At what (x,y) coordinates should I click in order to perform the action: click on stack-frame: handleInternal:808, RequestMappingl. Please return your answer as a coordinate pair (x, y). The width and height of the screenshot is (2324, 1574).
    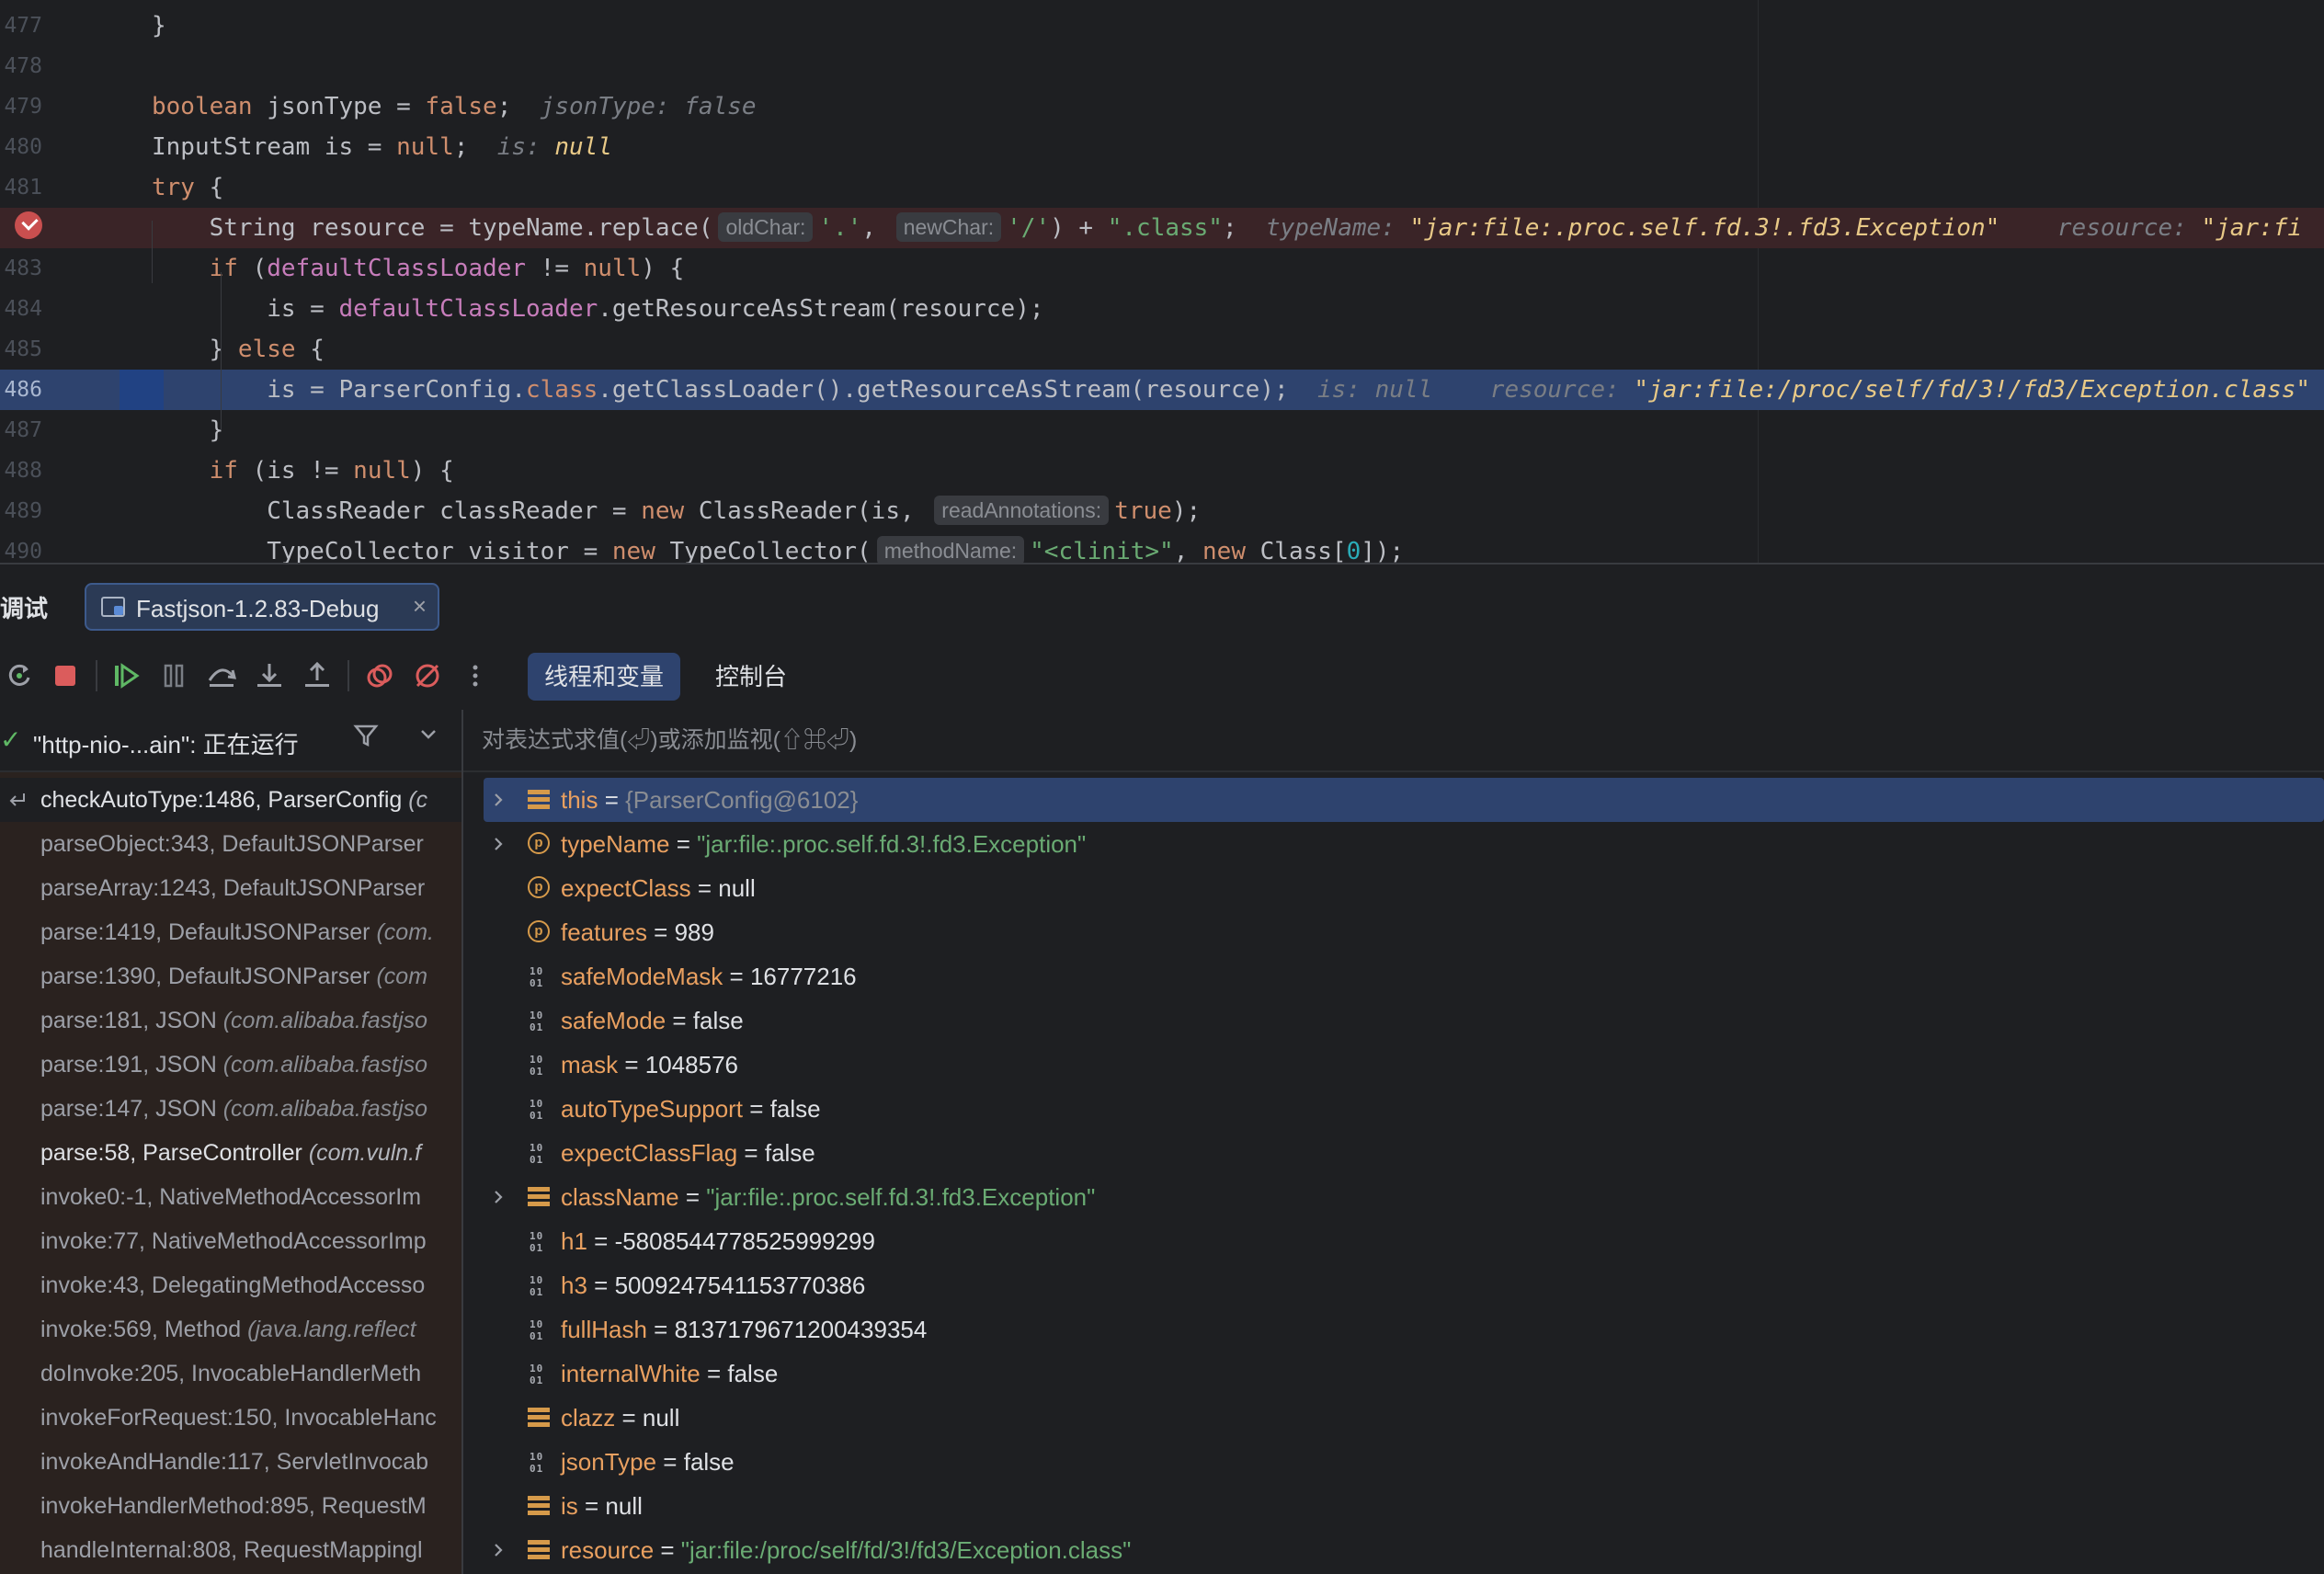
    Looking at the image, I should click on (231, 1550).